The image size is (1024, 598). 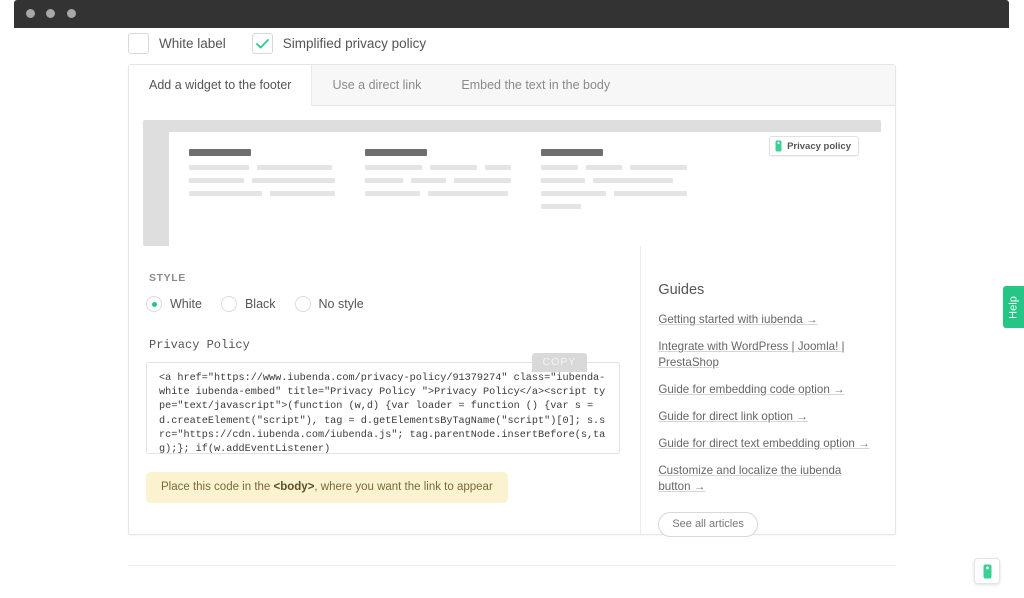 What do you see at coordinates (765, 444) in the screenshot?
I see `guide-link-direct-text-embedding: Guide for direct text embedding option →` at bounding box center [765, 444].